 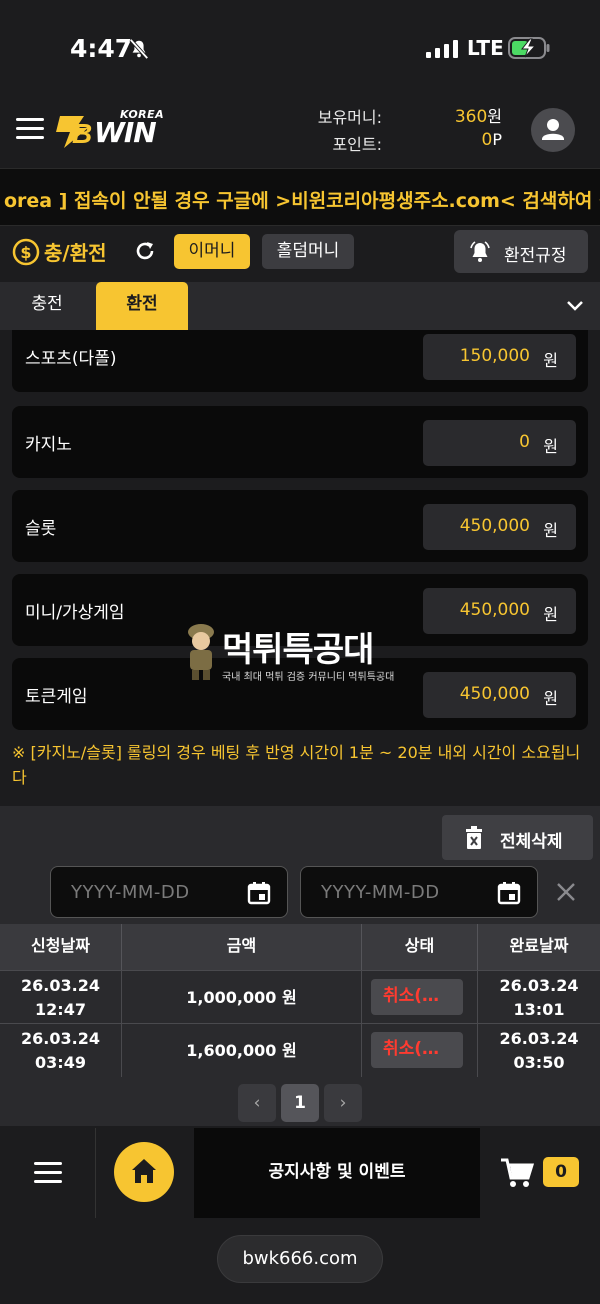 I want to click on game-name: 슬롯, so click(x=41, y=529).